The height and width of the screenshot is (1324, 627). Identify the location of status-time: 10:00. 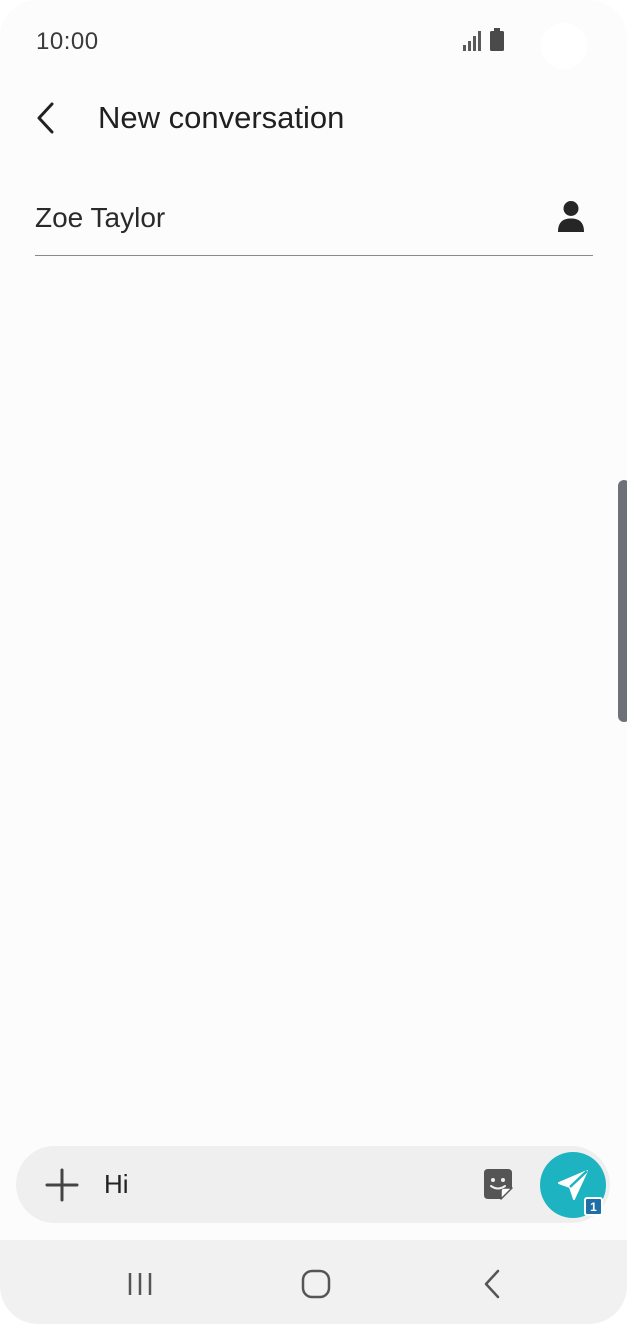
(67, 41).